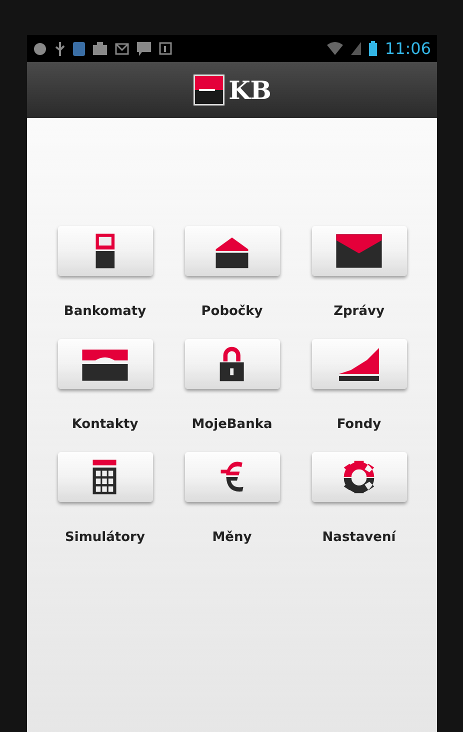  I want to click on tile-label: Pobočky, so click(232, 311).